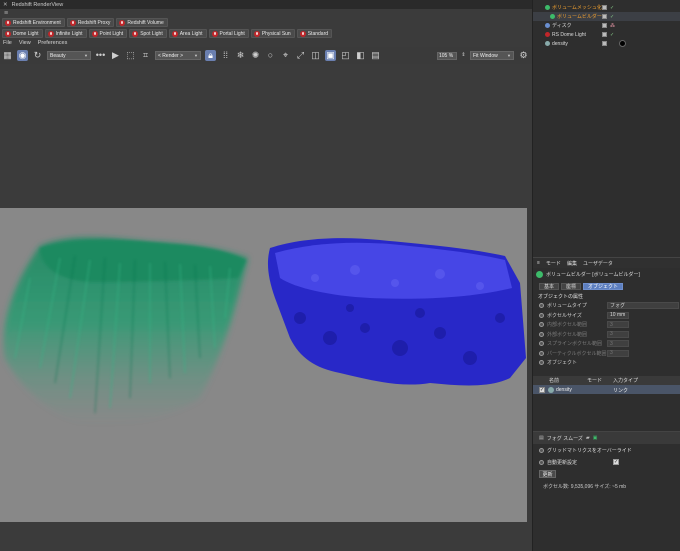 The width and height of the screenshot is (680, 551). Describe the element at coordinates (542, 389) in the screenshot. I see `enable-checkbox: ✓` at that location.